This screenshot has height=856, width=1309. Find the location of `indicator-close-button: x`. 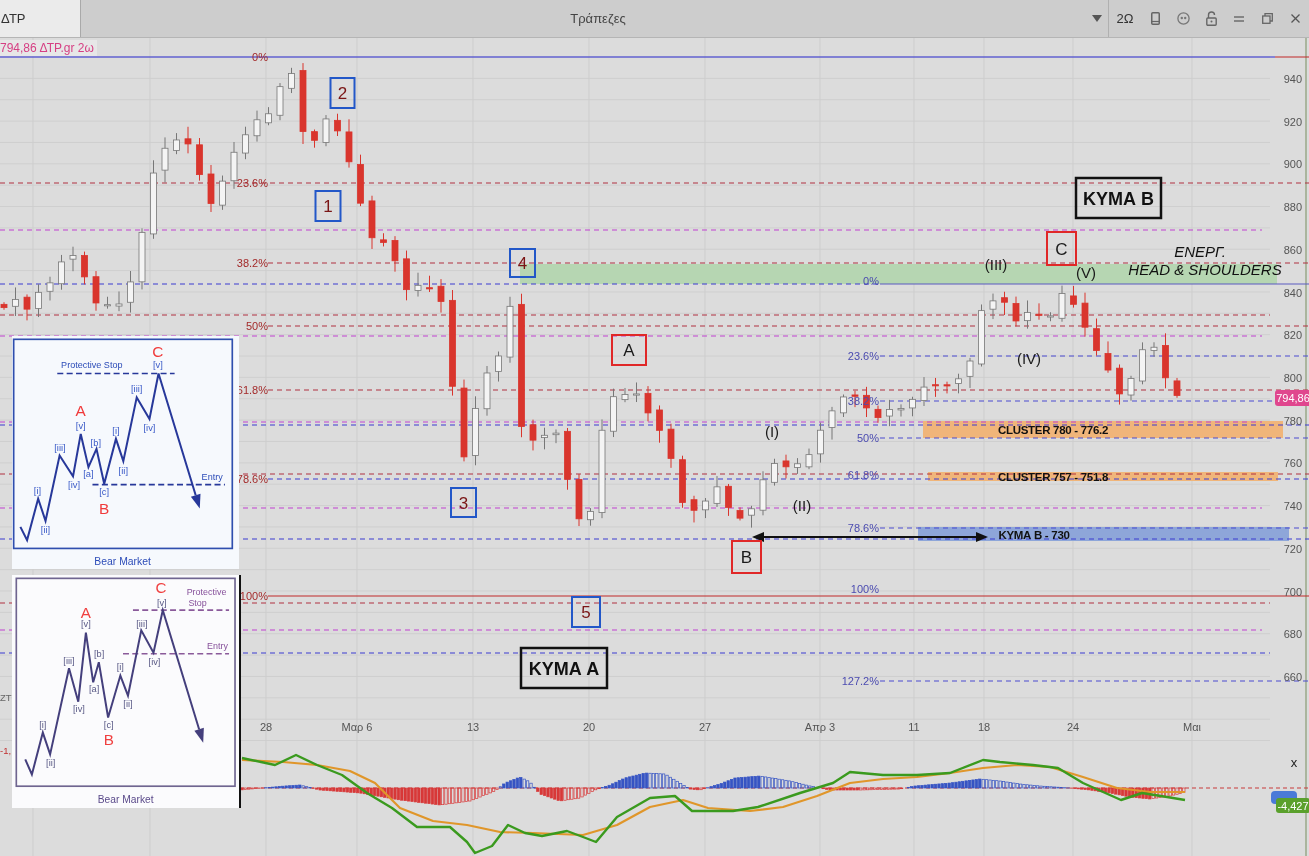

indicator-close-button: x is located at coordinates (1294, 762).